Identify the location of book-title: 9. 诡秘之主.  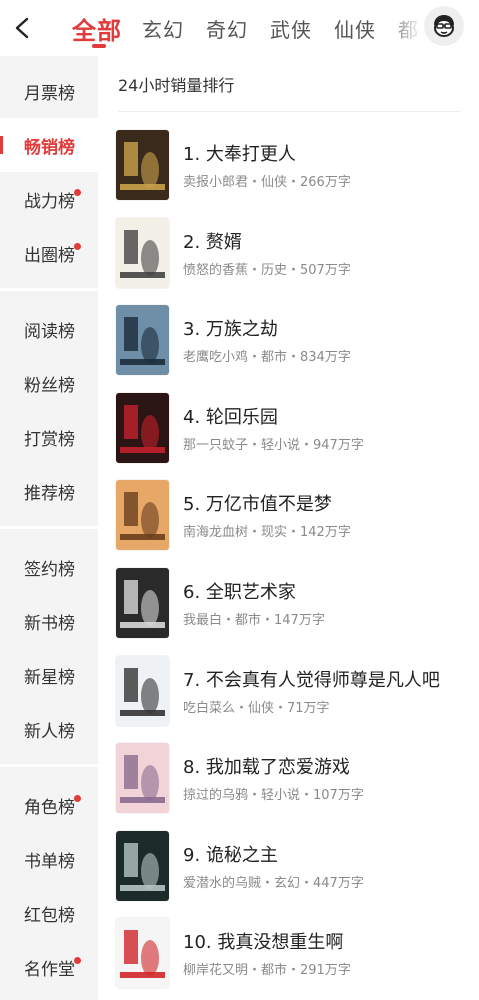
(323, 854).